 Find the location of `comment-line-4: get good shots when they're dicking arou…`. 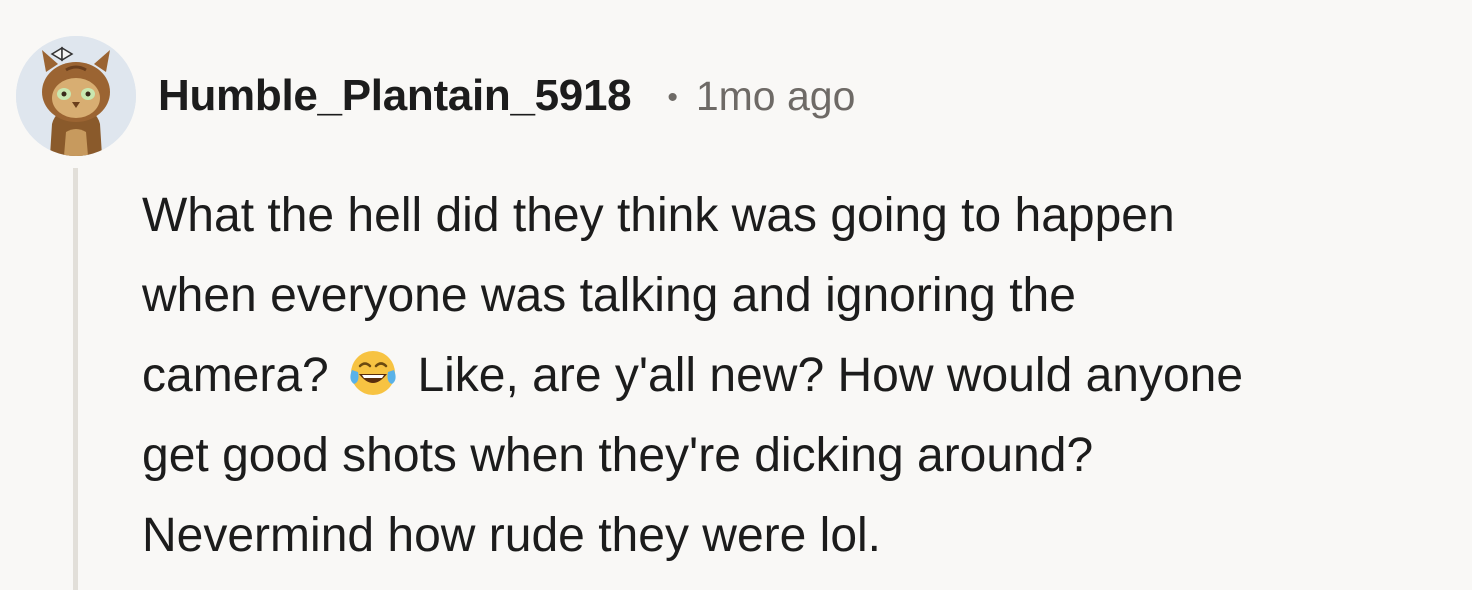

comment-line-4: get good shots when they're dicking arou… is located at coordinates (618, 455).